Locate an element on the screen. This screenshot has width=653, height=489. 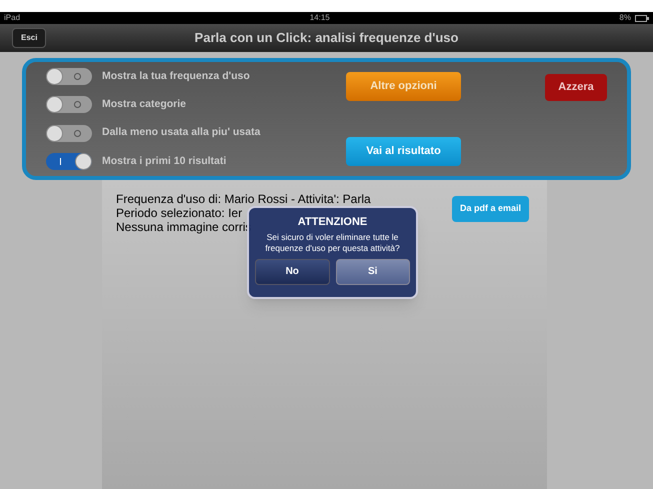
pdf-email-button: Da pdf a email is located at coordinates (490, 209).